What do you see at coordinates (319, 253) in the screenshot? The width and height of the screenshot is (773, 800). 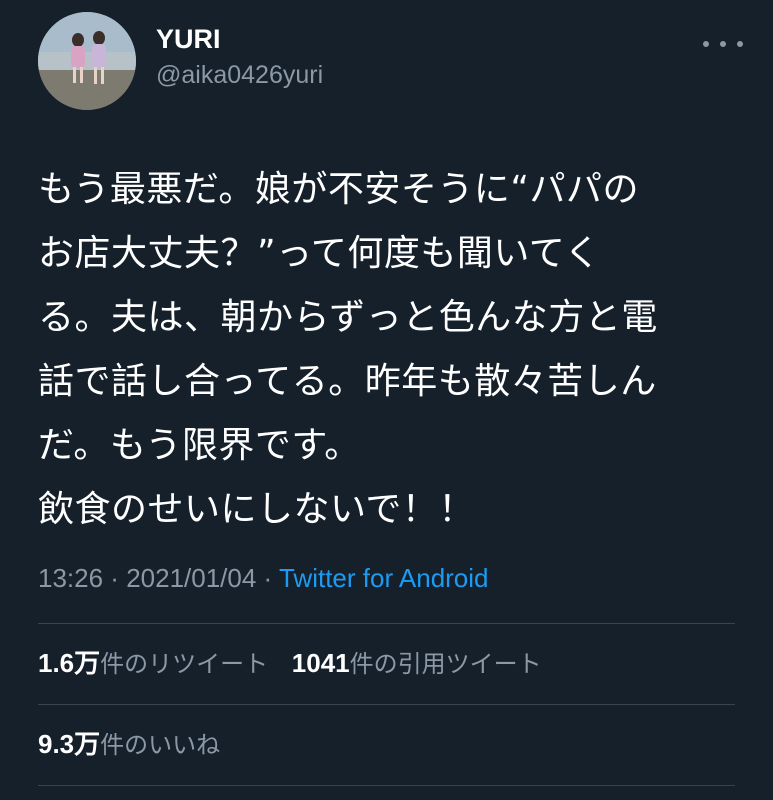 I see `tweet-text-line: お店大丈夫？”って何度も聞いてく` at bounding box center [319, 253].